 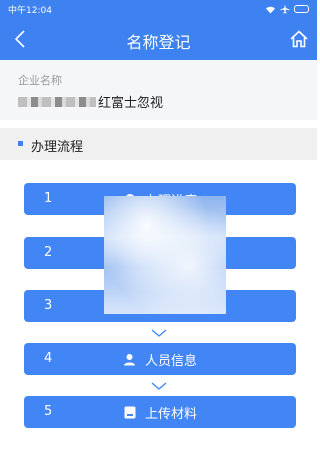 I want to click on company-info: 企业名称 红富士忽视, so click(x=158, y=90).